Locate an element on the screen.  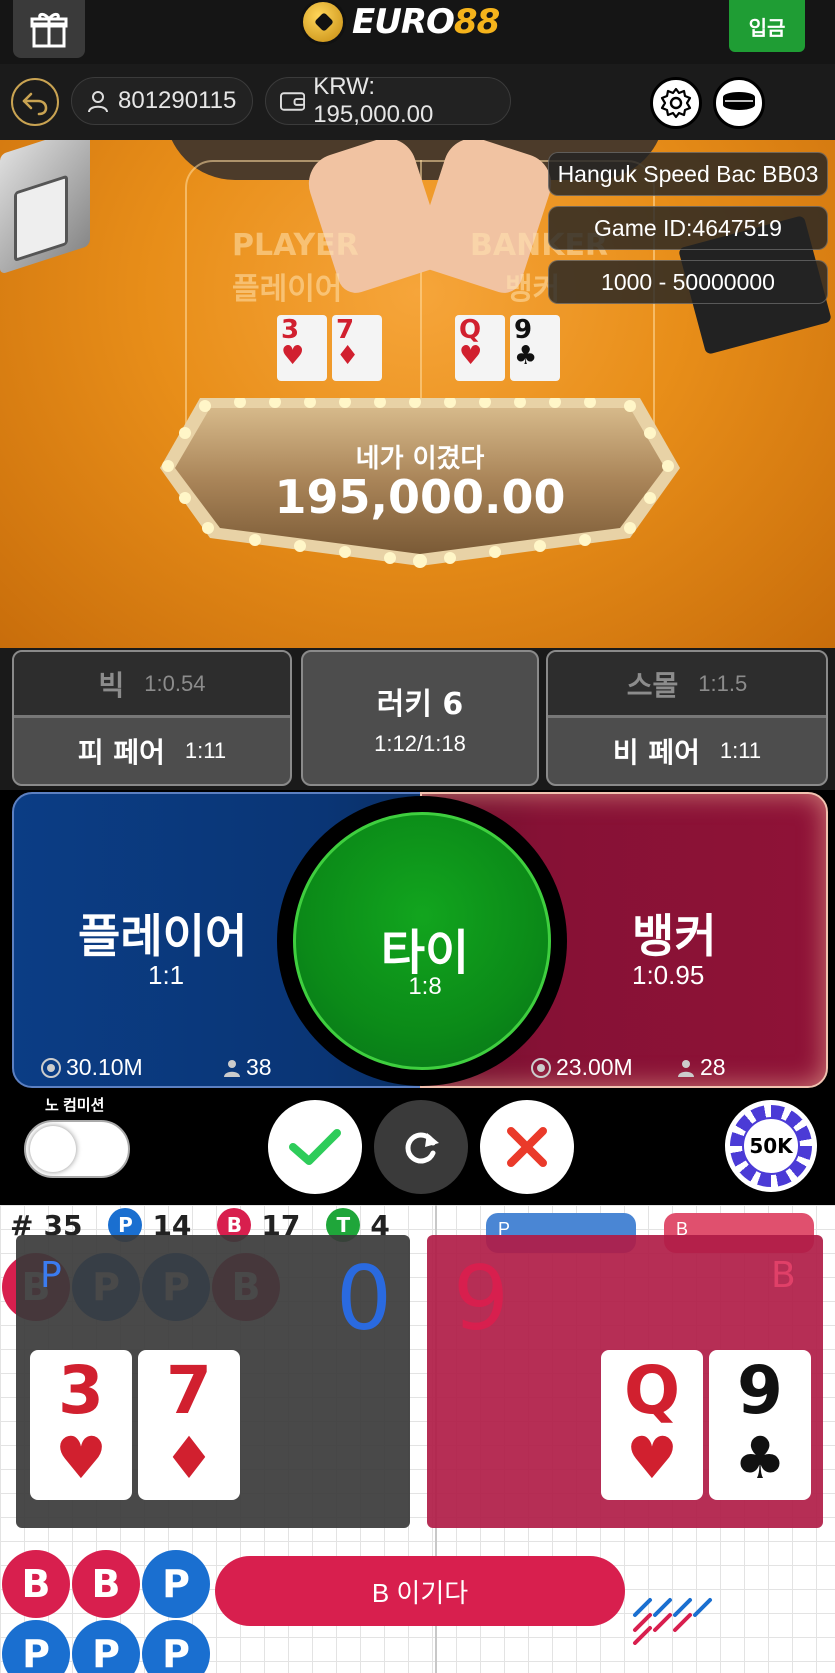
bet-banker-count: 28 is located at coordinates (701, 1067).